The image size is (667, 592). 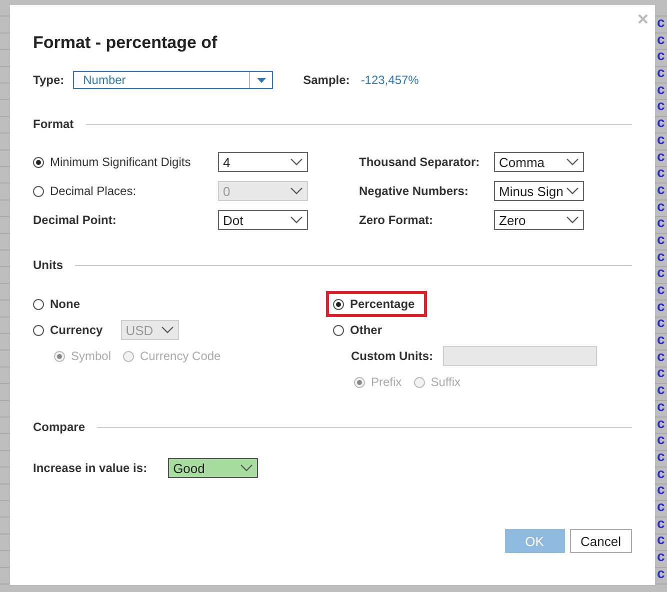 What do you see at coordinates (396, 220) in the screenshot?
I see `field-label: Zero Format:` at bounding box center [396, 220].